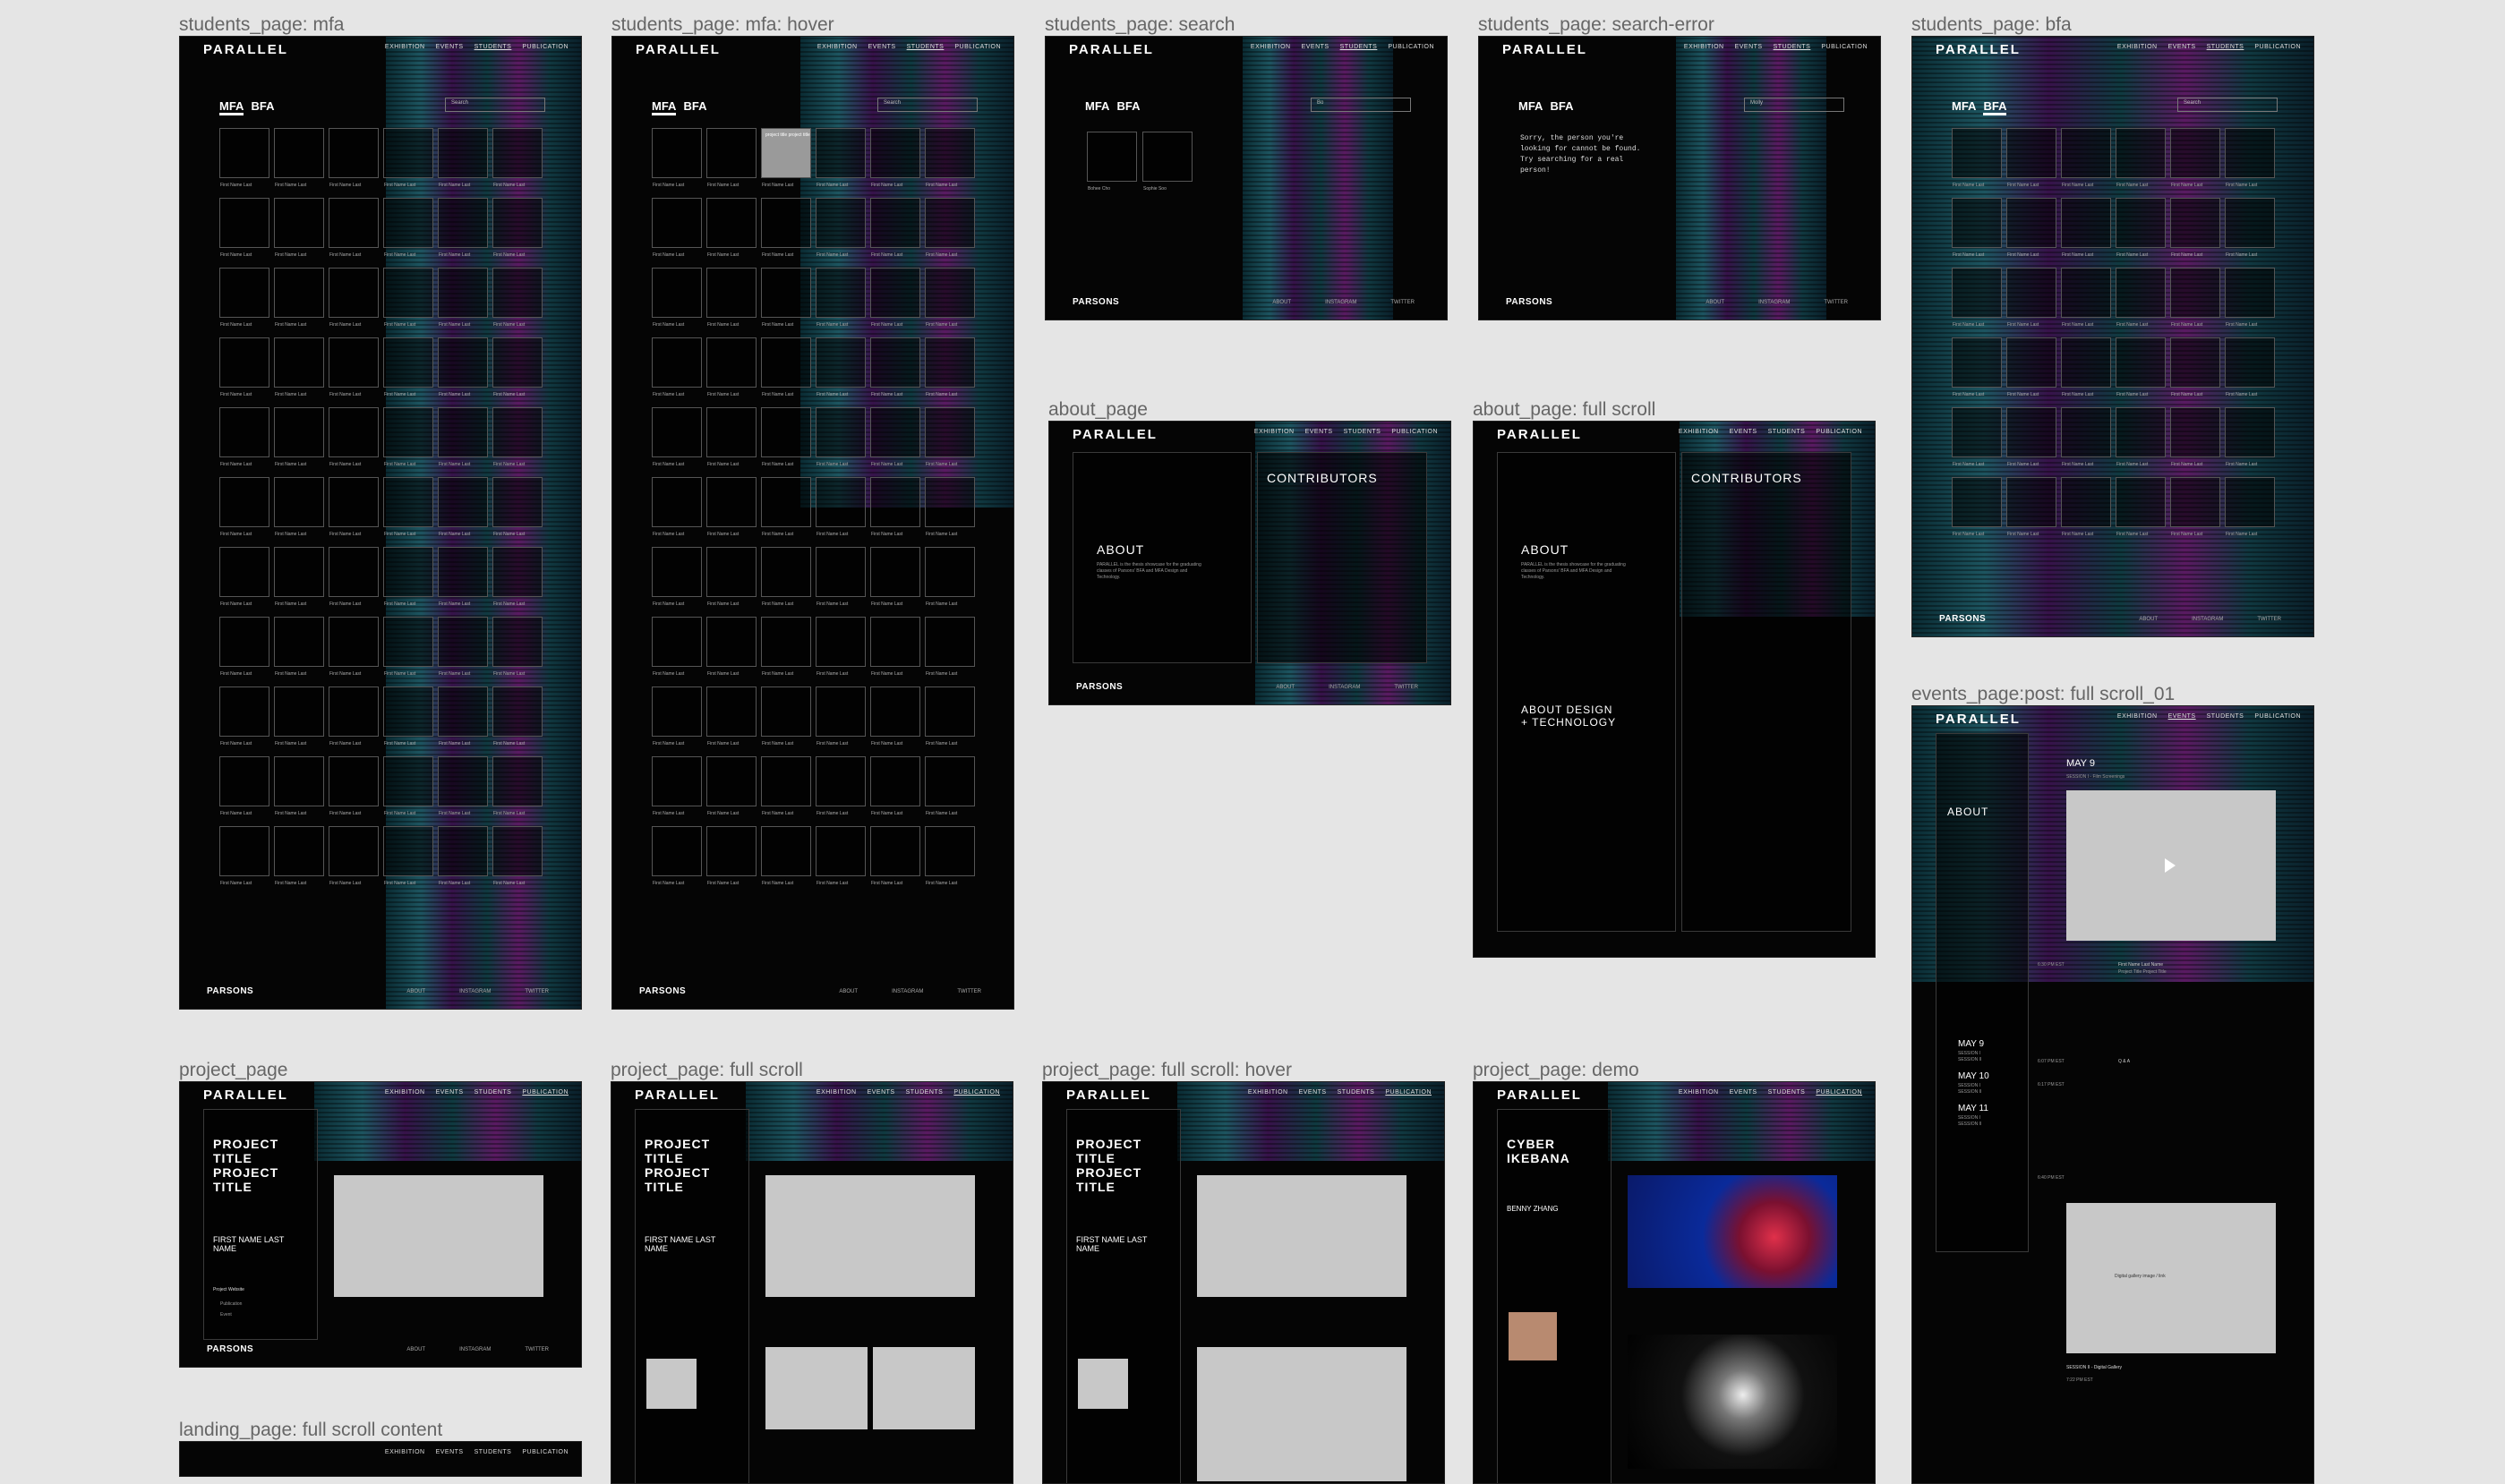 The image size is (2505, 1484). What do you see at coordinates (1112, 162) in the screenshot?
I see `result-card: Bohee Cho` at bounding box center [1112, 162].